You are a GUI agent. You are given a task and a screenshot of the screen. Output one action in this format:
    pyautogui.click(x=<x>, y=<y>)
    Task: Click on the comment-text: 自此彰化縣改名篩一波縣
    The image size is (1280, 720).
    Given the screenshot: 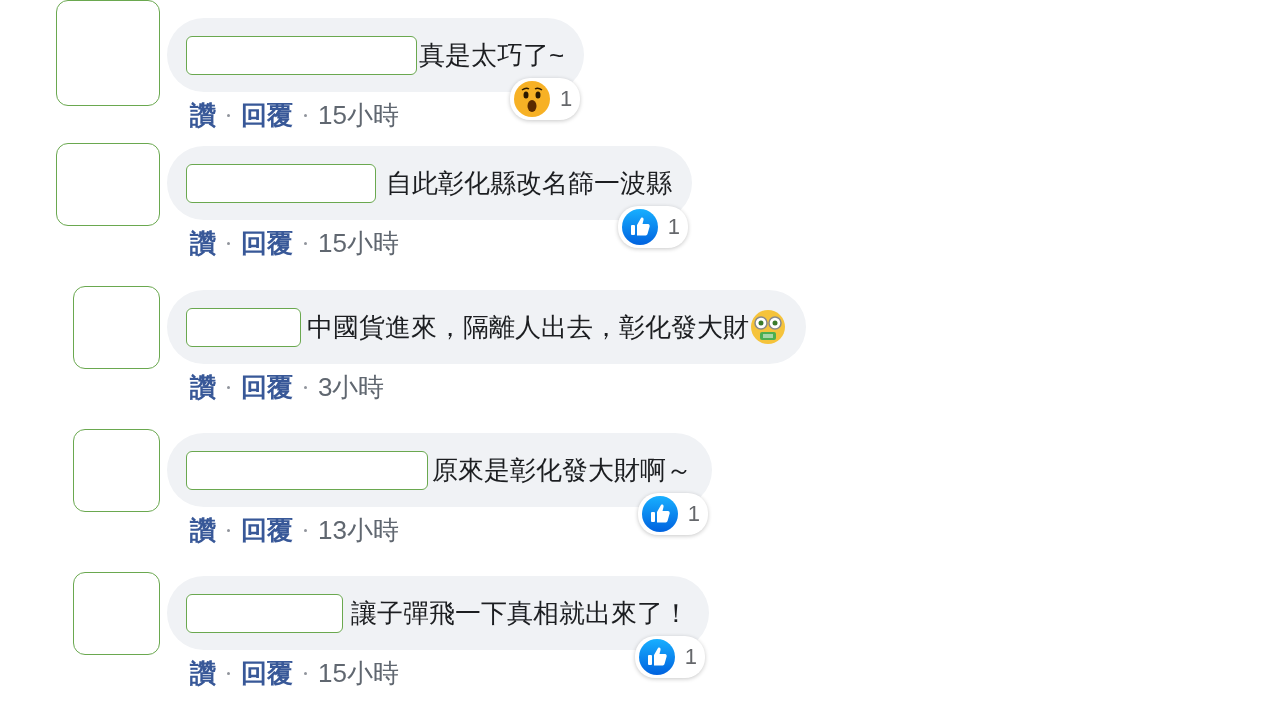 What is the action you would take?
    pyautogui.click(x=529, y=183)
    